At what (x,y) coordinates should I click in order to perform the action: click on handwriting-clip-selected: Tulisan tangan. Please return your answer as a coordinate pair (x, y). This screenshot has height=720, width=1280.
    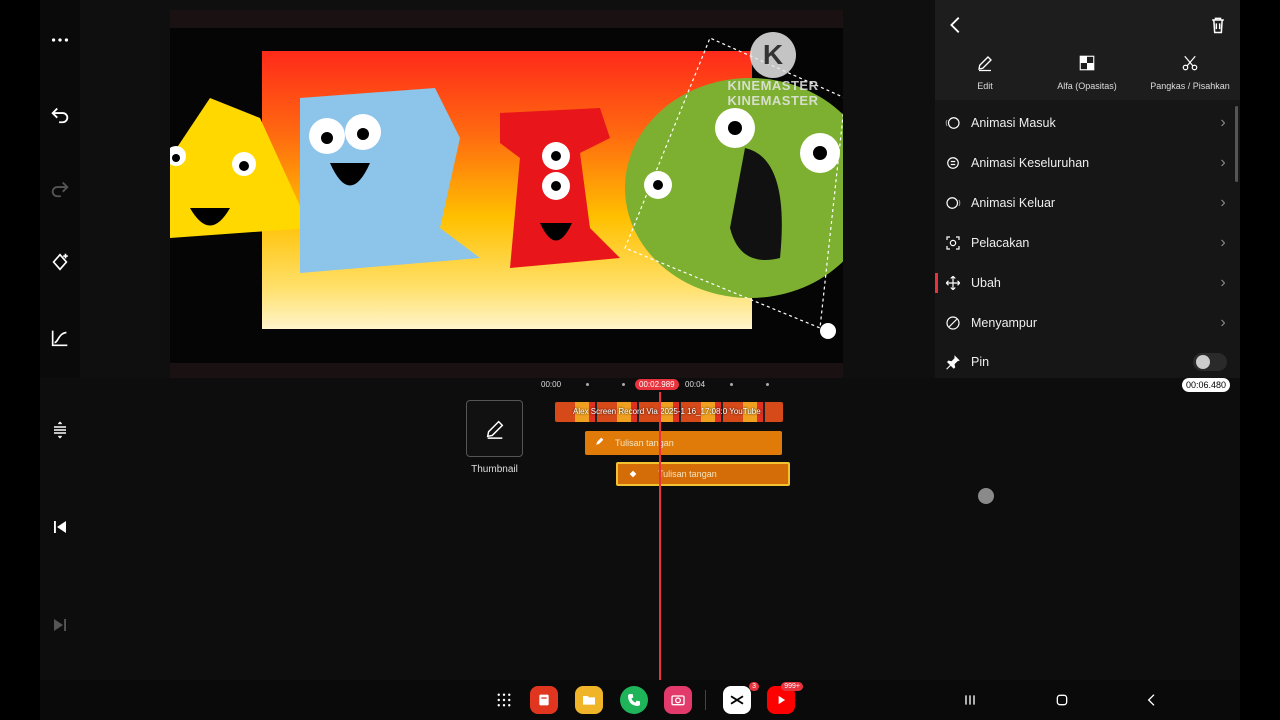
    Looking at the image, I should click on (703, 474).